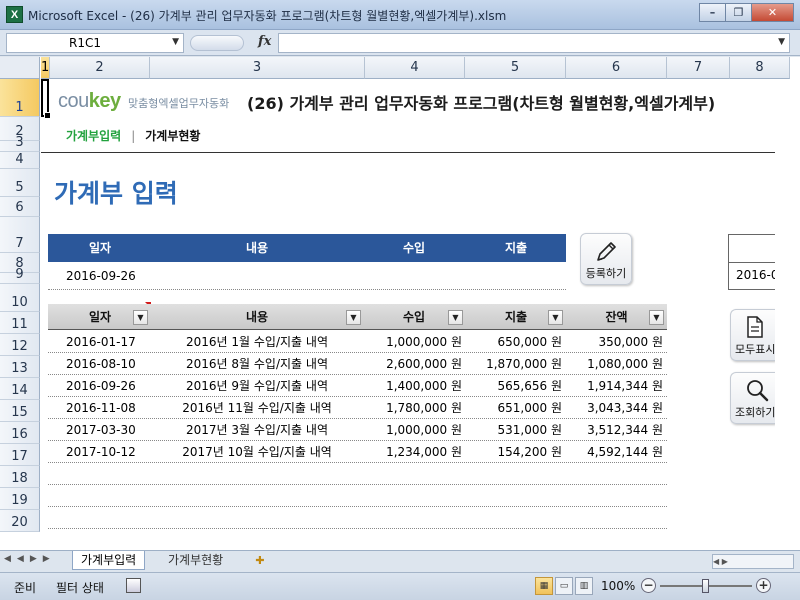 This screenshot has height=600, width=800. I want to click on input-expense-field, so click(516, 276).